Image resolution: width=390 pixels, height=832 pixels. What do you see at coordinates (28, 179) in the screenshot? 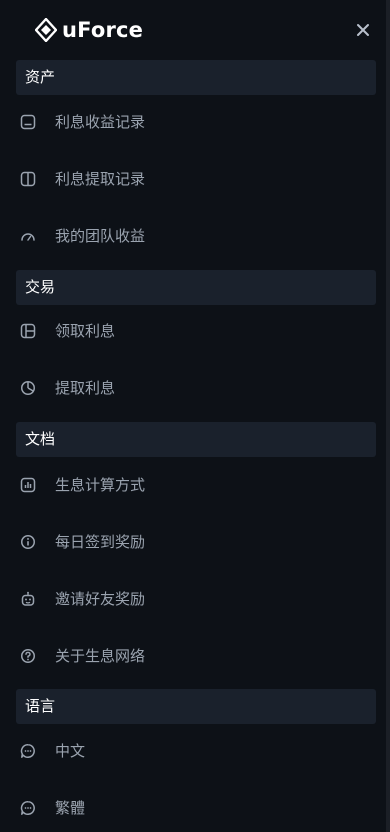
I see `columns-icon` at bounding box center [28, 179].